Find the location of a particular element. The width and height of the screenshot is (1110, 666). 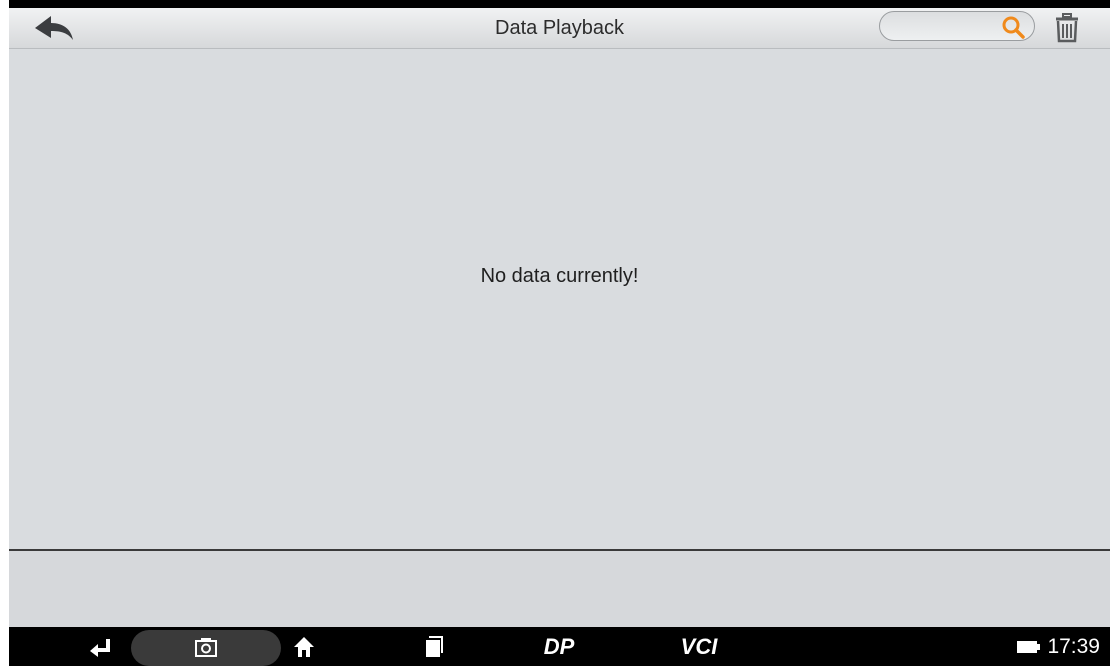

search-box is located at coordinates (957, 26).